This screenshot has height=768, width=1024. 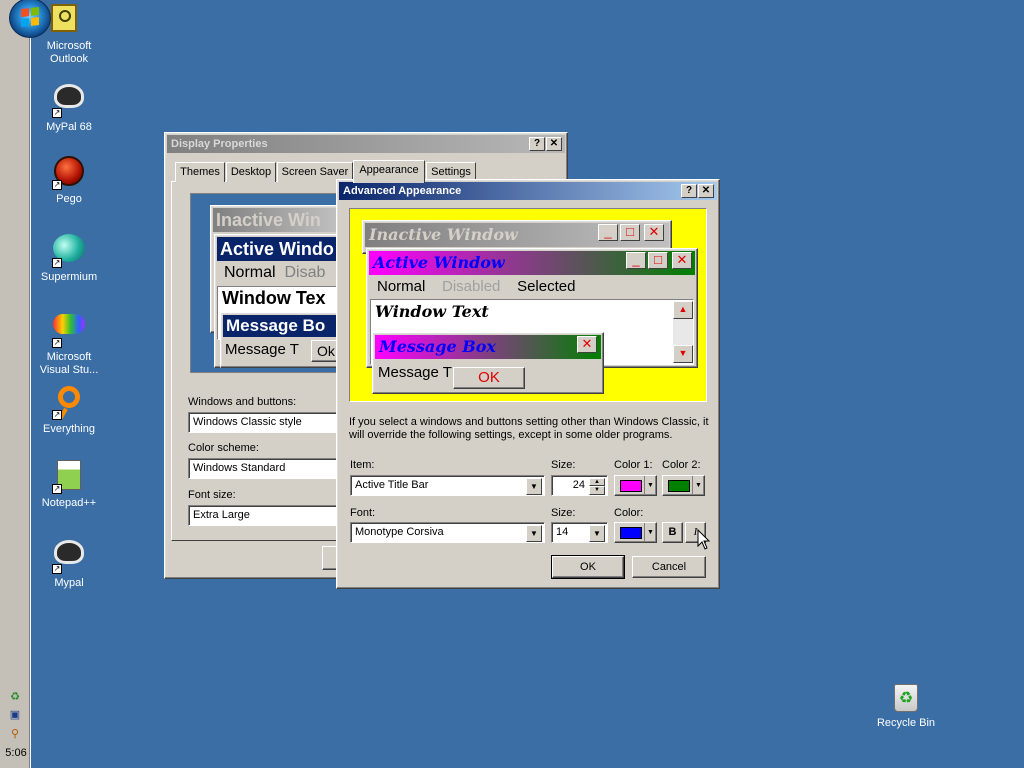 What do you see at coordinates (672, 532) in the screenshot?
I see `bold-button: B` at bounding box center [672, 532].